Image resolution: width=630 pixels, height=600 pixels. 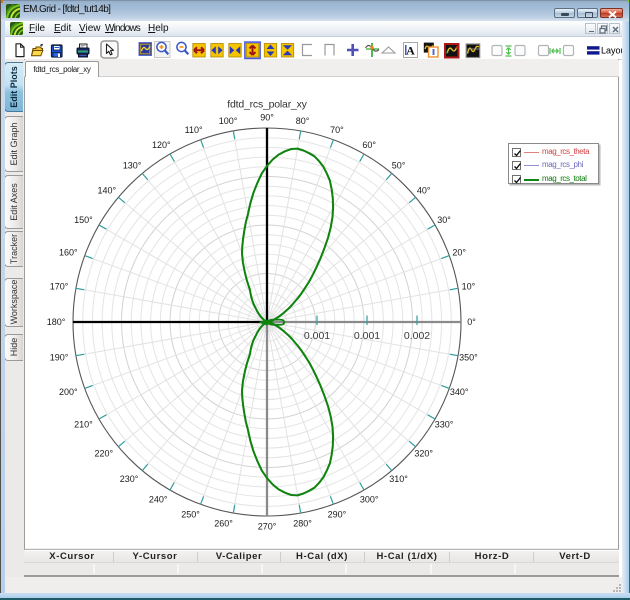 What do you see at coordinates (59, 358) in the screenshot?
I see `svg-text: 190°` at bounding box center [59, 358].